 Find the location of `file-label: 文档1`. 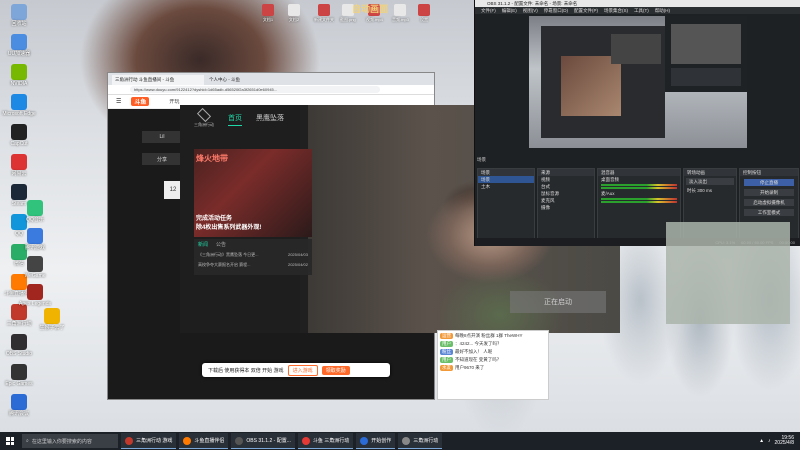

file-label: 文档1 is located at coordinates (268, 19).